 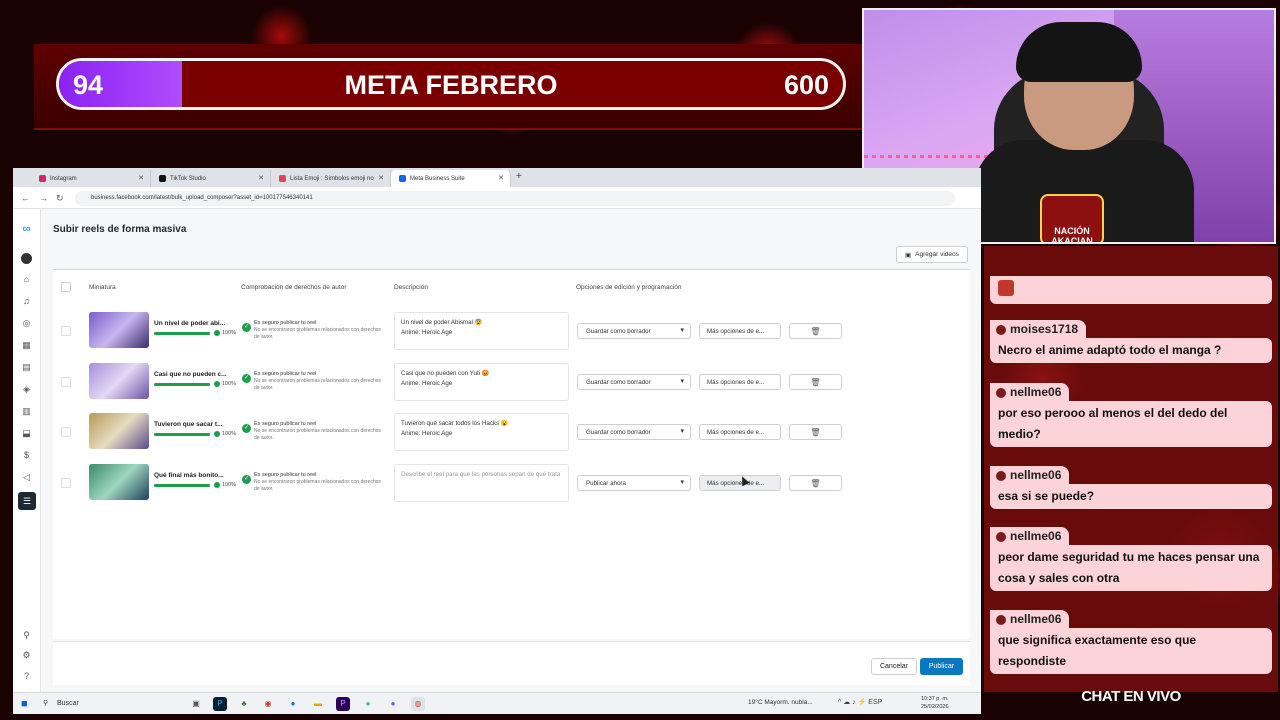 What do you see at coordinates (519, 176) in the screenshot?
I see `new-tab-button: +` at bounding box center [519, 176].